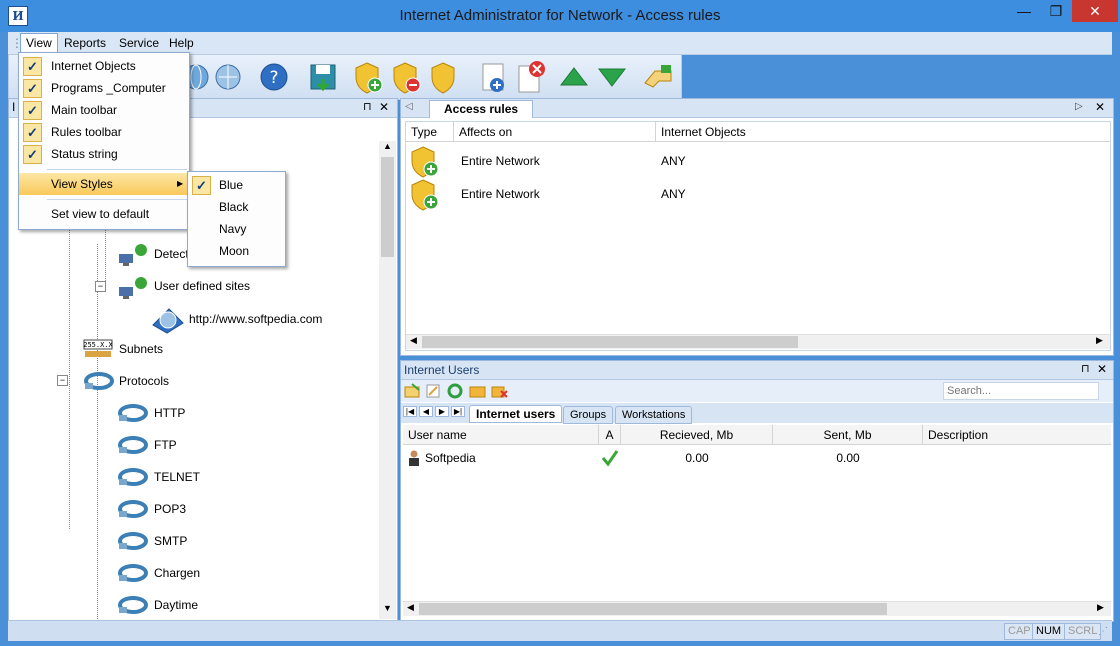  I want to click on edit-user-icon, so click(434, 391).